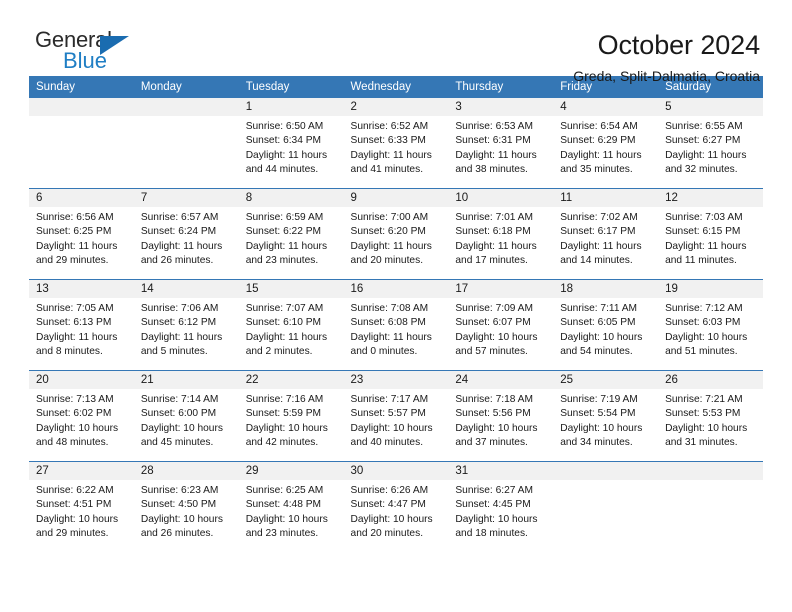  I want to click on day-number: 12, so click(710, 198).